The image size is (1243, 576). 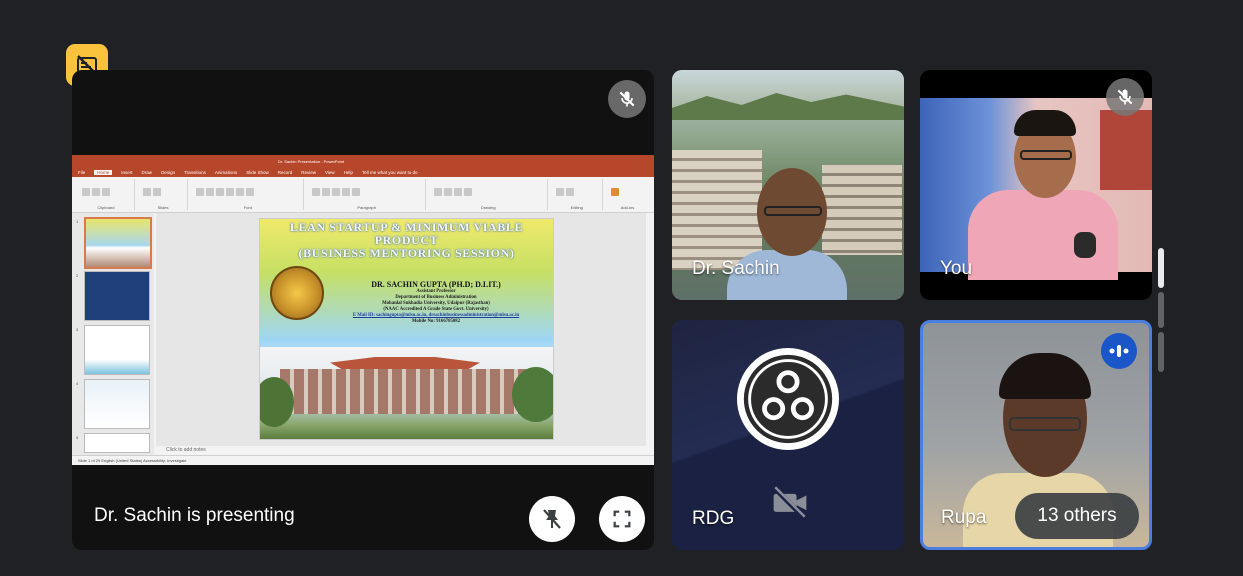 I want to click on participant-tile-rupa: Rupa 13 others, so click(x=1036, y=435).